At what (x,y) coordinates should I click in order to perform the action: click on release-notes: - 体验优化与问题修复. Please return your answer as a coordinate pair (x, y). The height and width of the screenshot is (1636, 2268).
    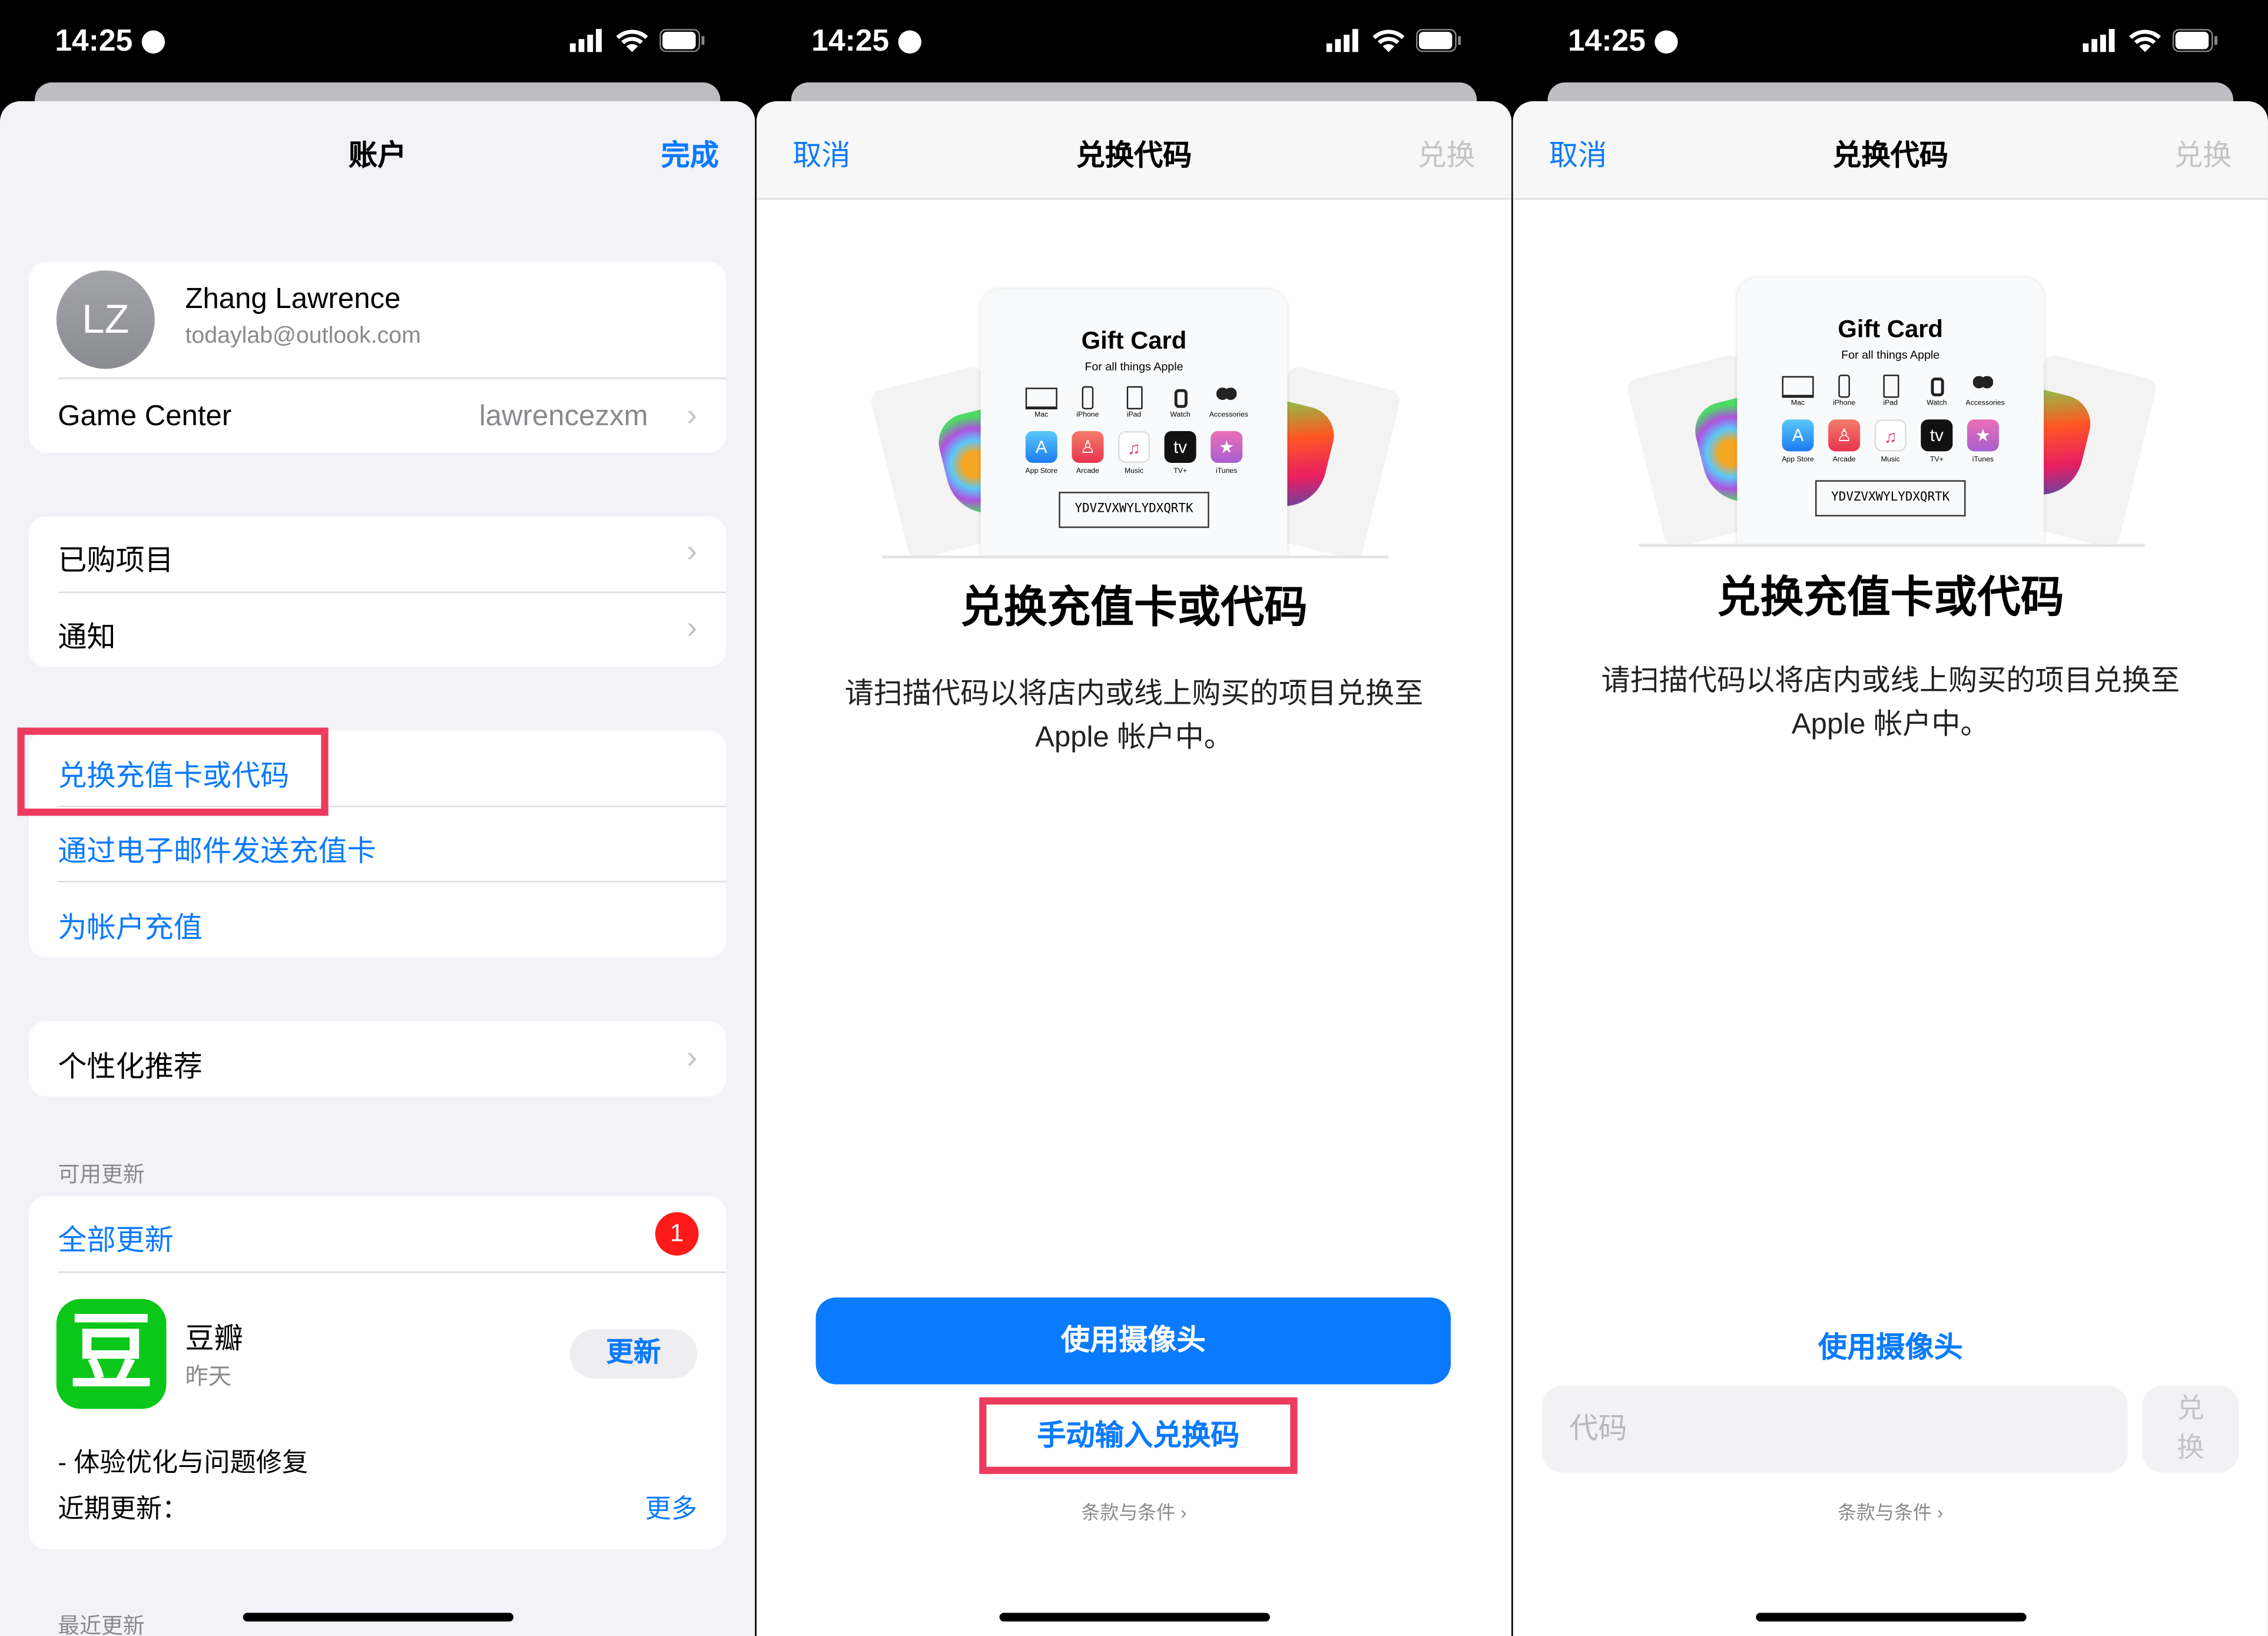
    Looking at the image, I should click on (183, 1462).